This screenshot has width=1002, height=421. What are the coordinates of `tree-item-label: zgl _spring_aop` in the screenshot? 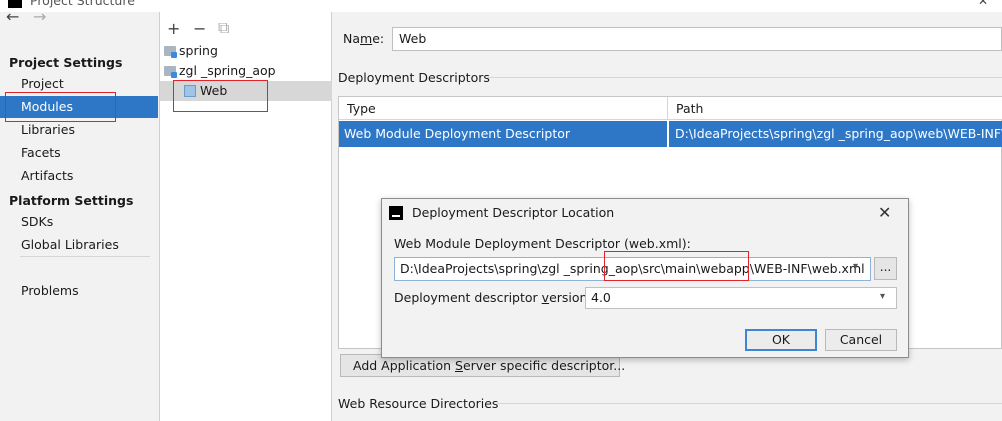 It's located at (227, 70).